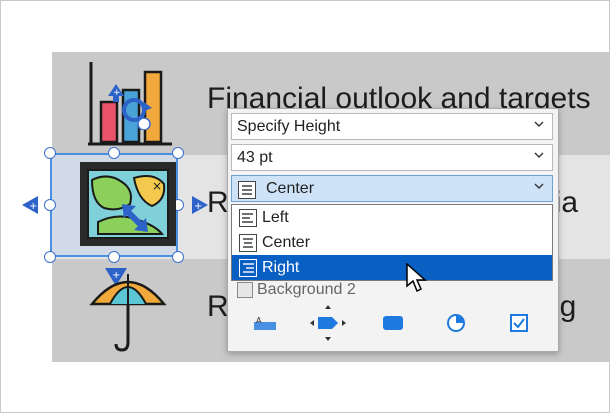 Image resolution: width=610 pixels, height=413 pixels. What do you see at coordinates (128, 204) in the screenshot?
I see `treasure-map-icon: ×` at bounding box center [128, 204].